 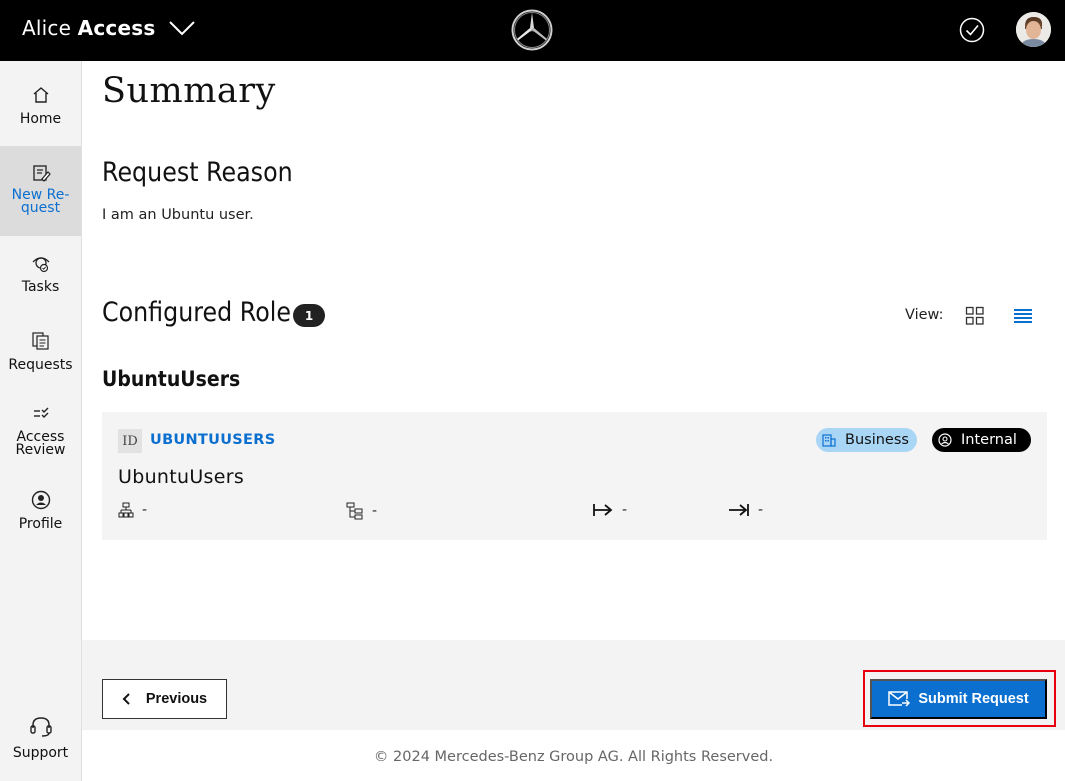 I want to click on user-avatar, so click(x=1033, y=29).